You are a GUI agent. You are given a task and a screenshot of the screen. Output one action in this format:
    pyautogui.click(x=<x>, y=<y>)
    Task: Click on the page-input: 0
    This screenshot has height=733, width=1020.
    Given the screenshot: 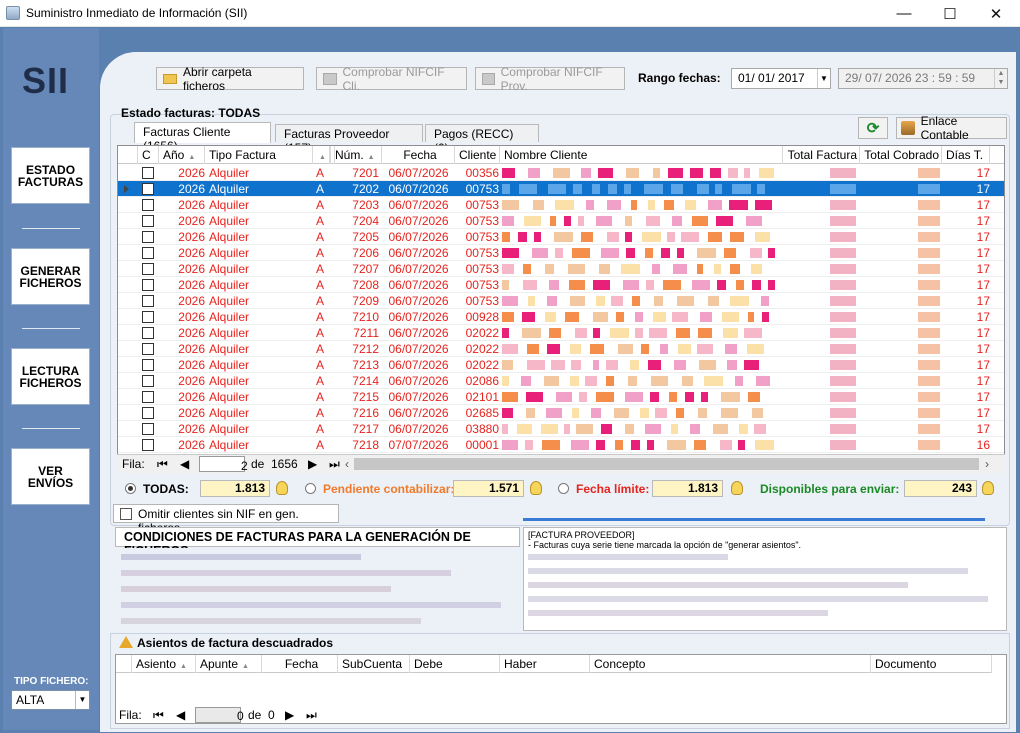 What is the action you would take?
    pyautogui.click(x=219, y=715)
    